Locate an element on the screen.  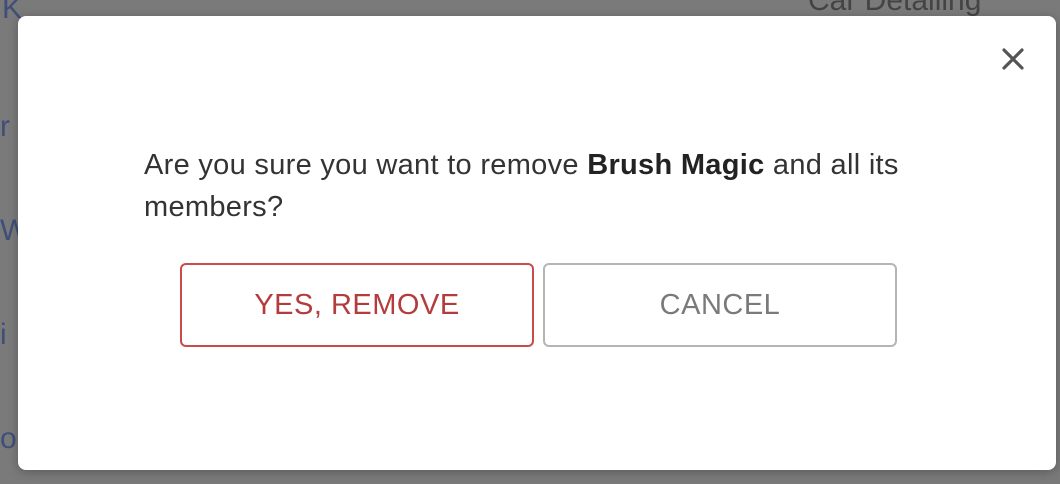
background-fragment: i is located at coordinates (3, 334).